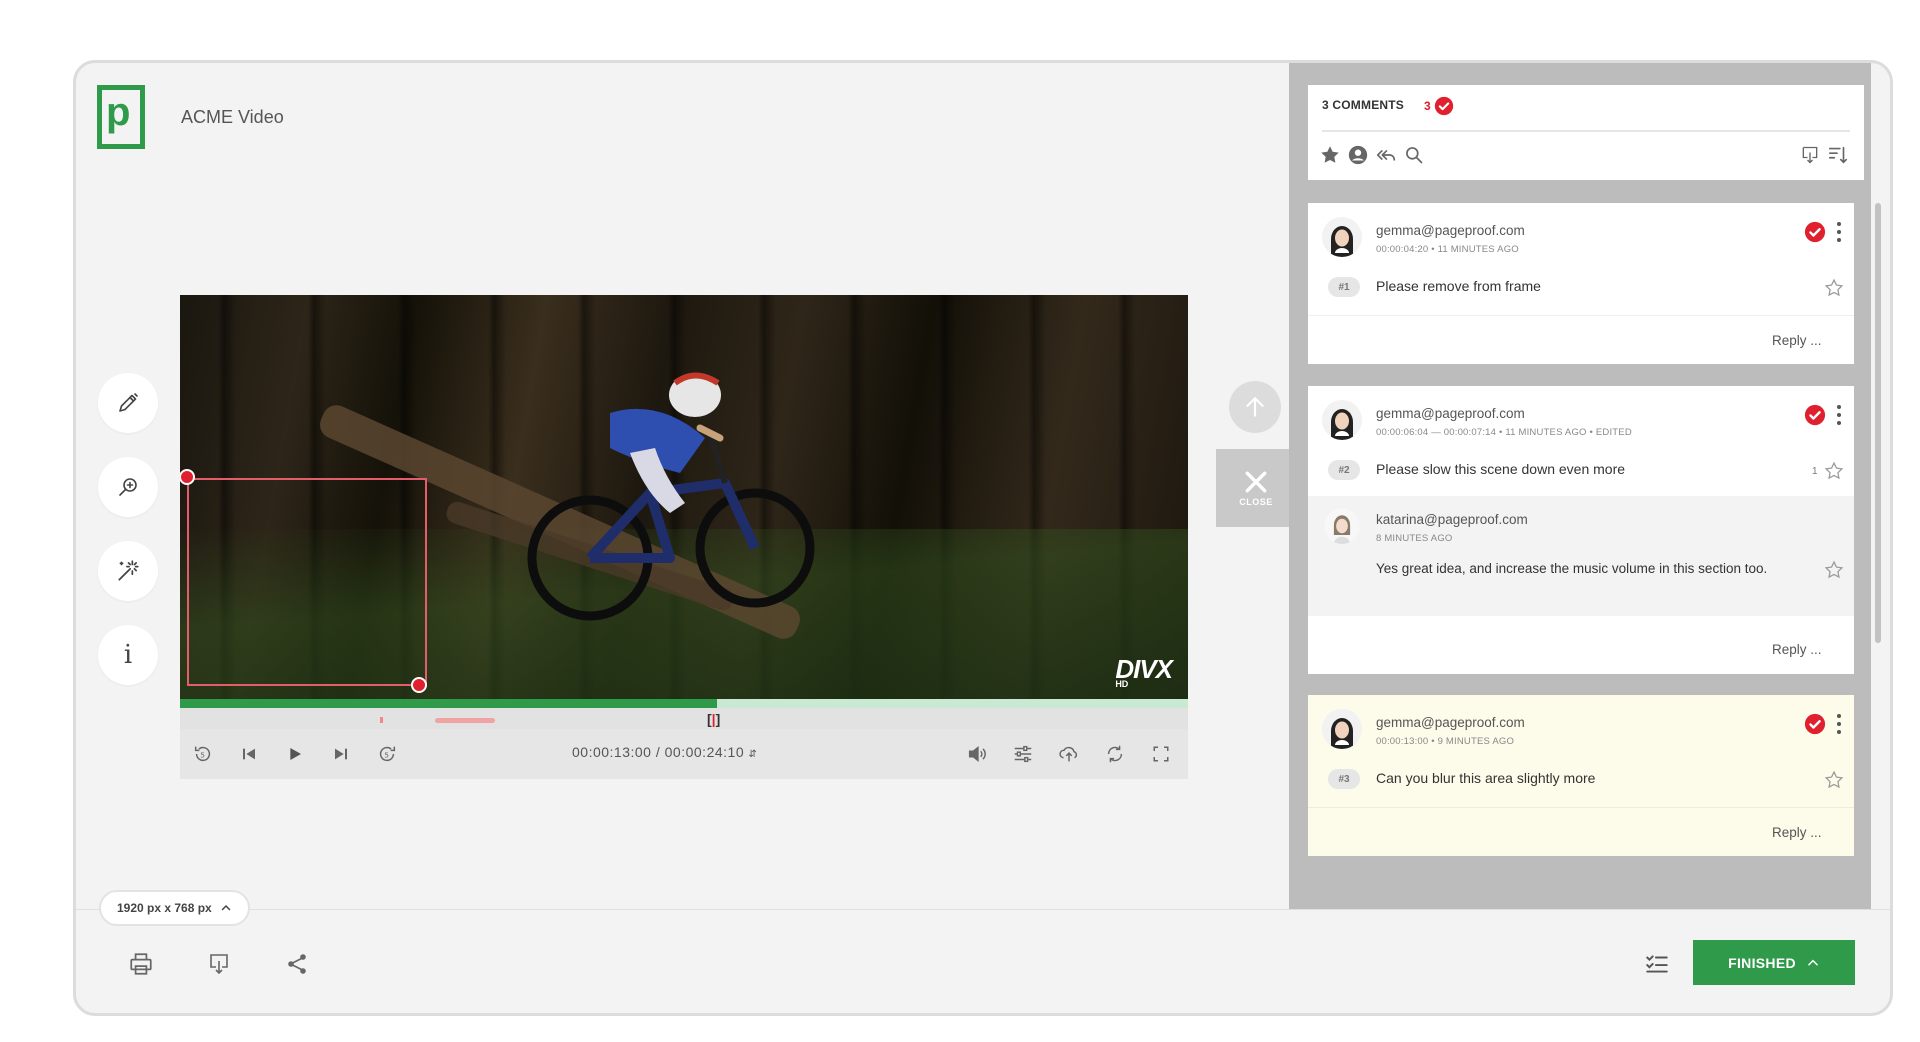  I want to click on todo-list-button, so click(1657, 964).